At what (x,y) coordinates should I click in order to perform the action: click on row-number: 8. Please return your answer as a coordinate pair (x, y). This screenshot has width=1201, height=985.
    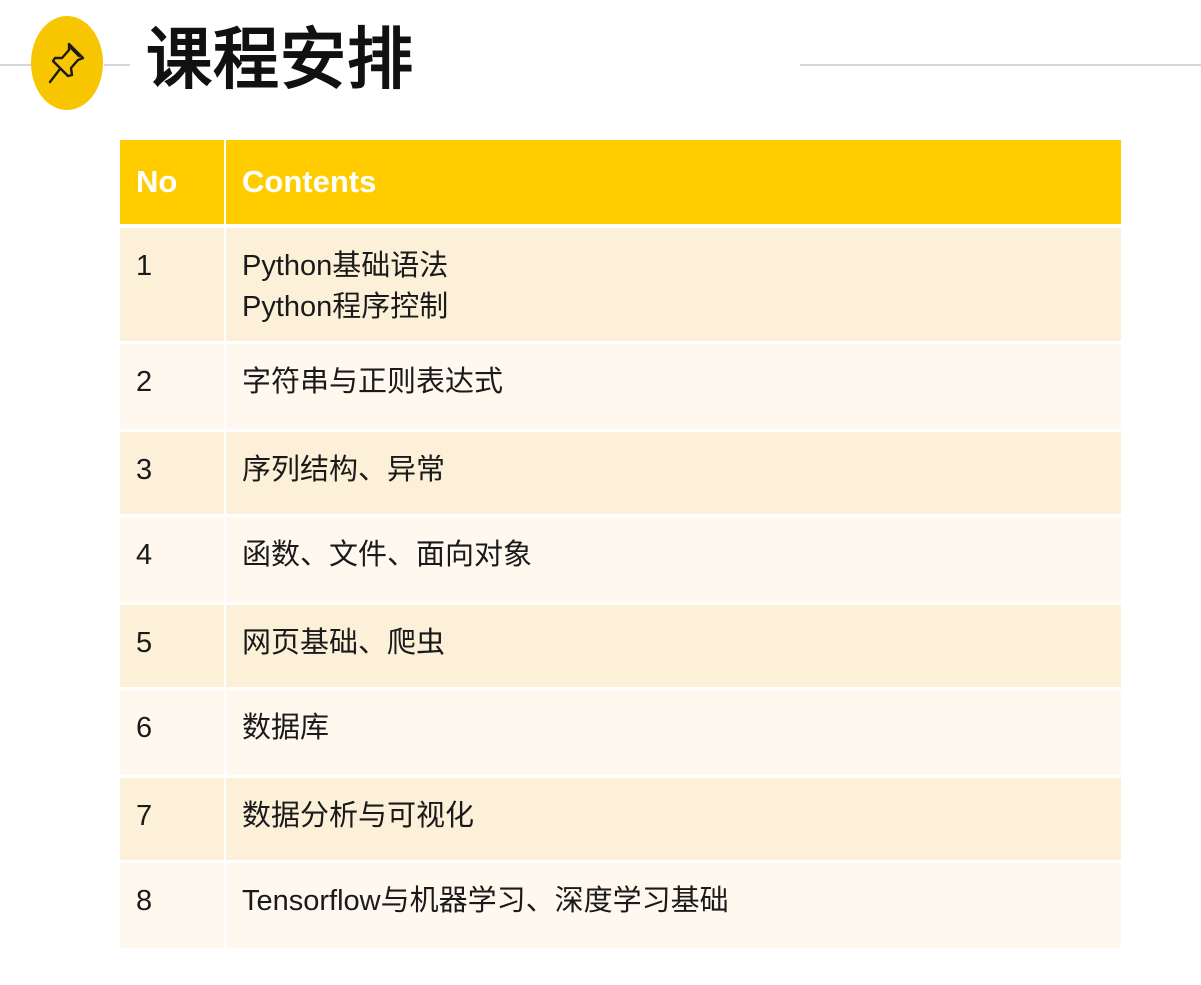
    Looking at the image, I should click on (173, 907).